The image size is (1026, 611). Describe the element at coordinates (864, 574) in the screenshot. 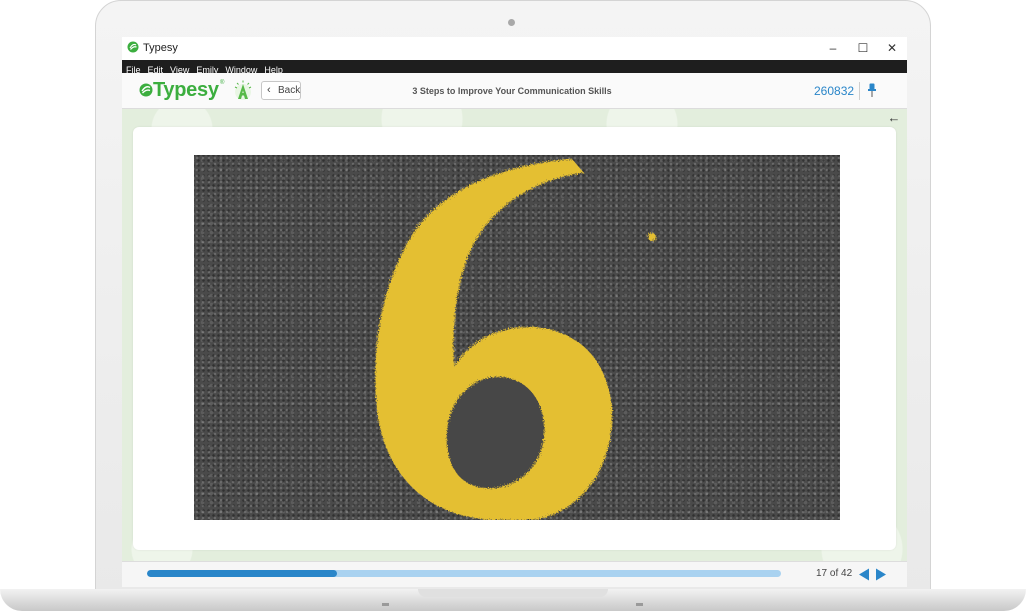

I see `triangle-left-icon` at that location.